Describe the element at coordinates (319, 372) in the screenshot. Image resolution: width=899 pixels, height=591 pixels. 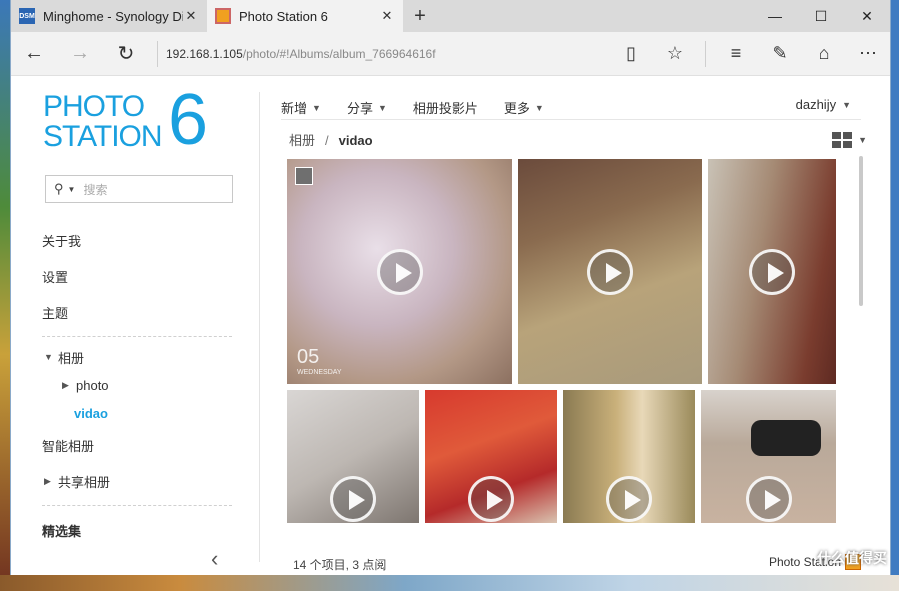
I see `stamp-day: WEDNESDAY` at that location.